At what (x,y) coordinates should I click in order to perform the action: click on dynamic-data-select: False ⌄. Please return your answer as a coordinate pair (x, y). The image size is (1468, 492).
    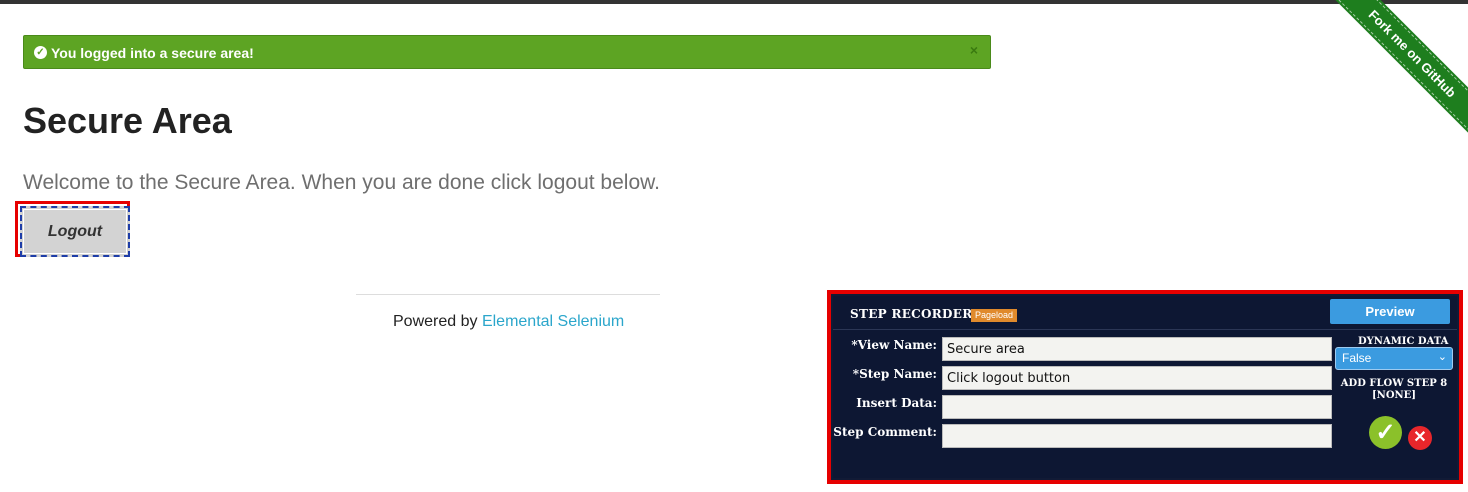
    Looking at the image, I should click on (1394, 358).